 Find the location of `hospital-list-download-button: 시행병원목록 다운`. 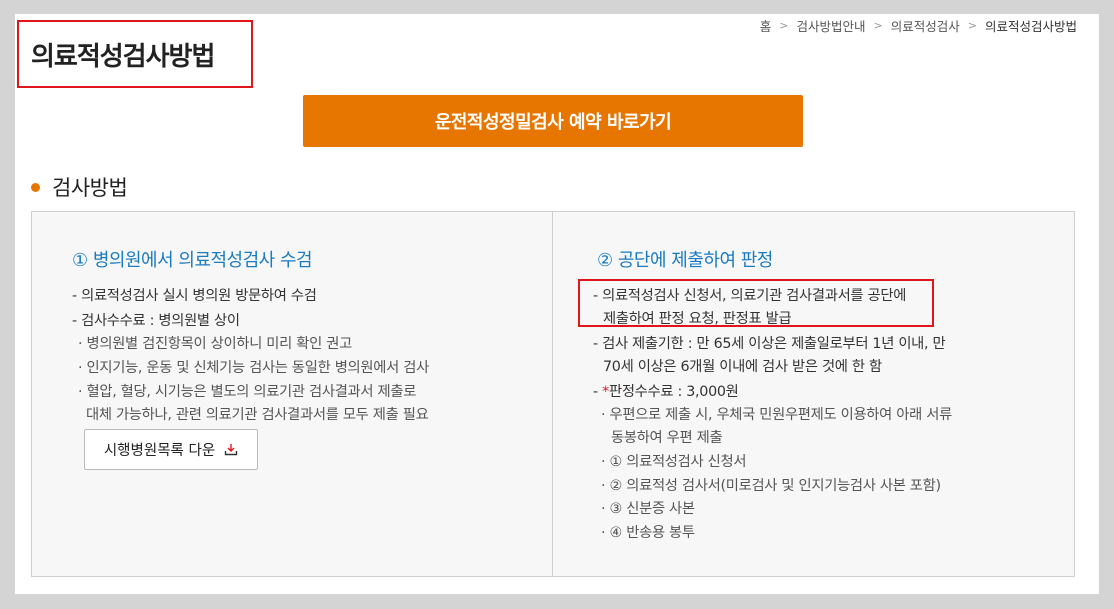

hospital-list-download-button: 시행병원목록 다운 is located at coordinates (171, 449).